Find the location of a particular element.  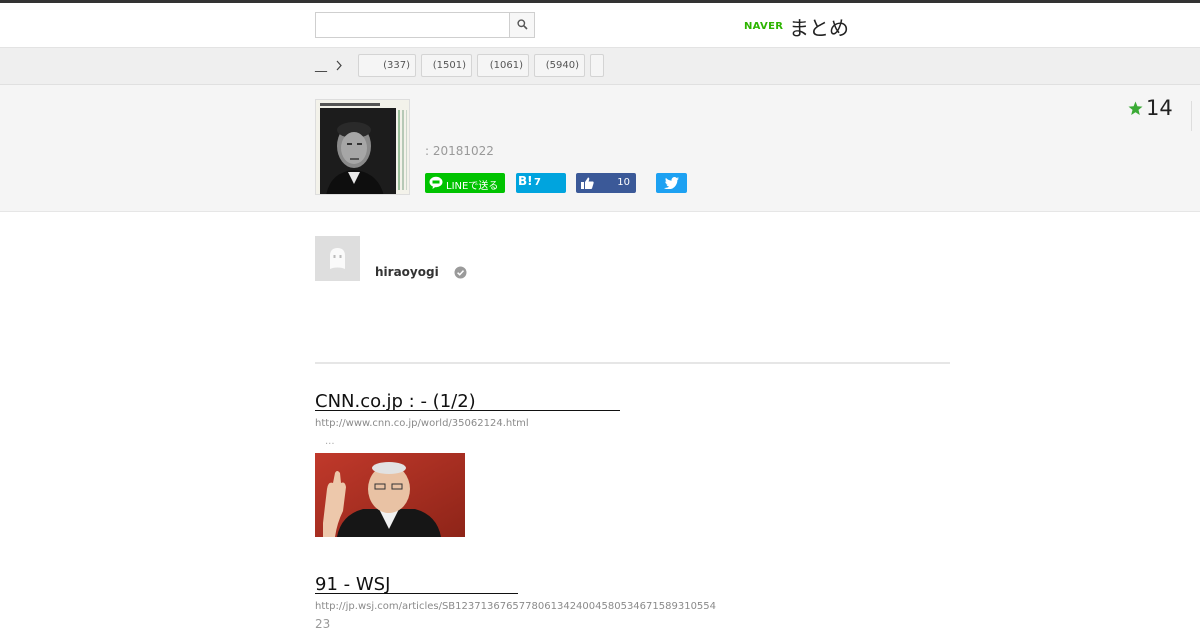

site-header: NAVER まとめ is located at coordinates (600, 25).